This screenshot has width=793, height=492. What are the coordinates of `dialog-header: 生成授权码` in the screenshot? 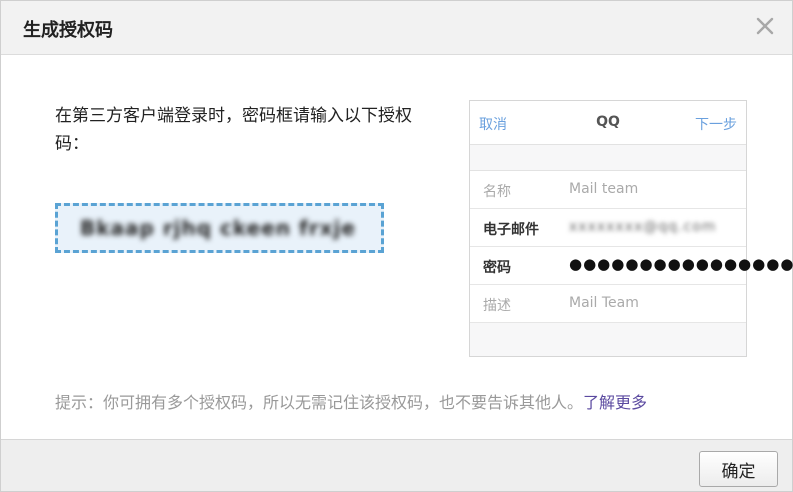 It's located at (396, 28).